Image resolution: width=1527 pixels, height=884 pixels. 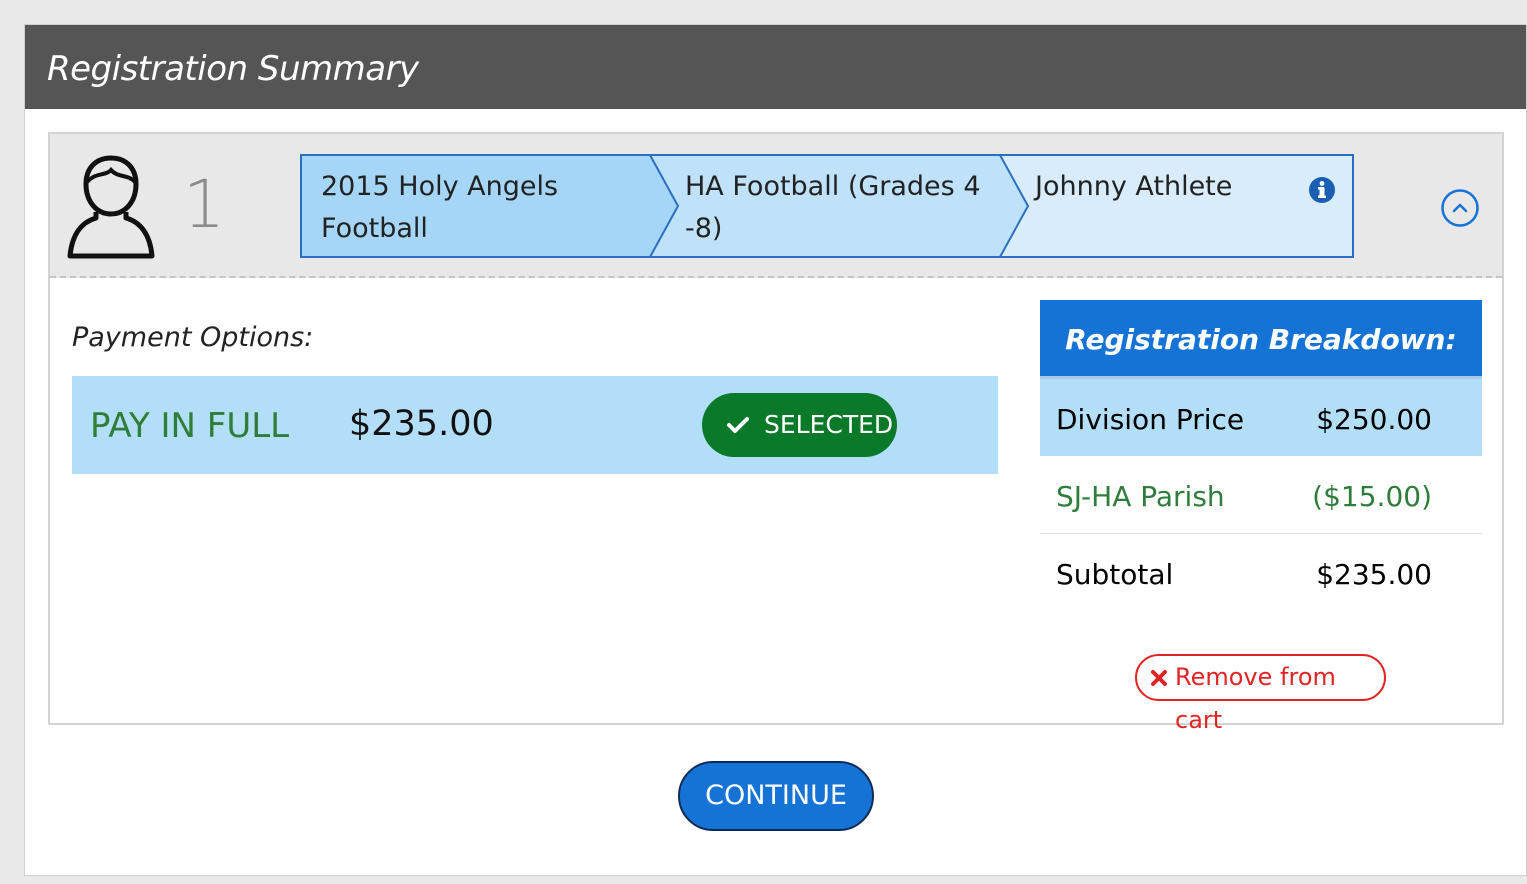 What do you see at coordinates (738, 425) in the screenshot?
I see `checkmark-icon` at bounding box center [738, 425].